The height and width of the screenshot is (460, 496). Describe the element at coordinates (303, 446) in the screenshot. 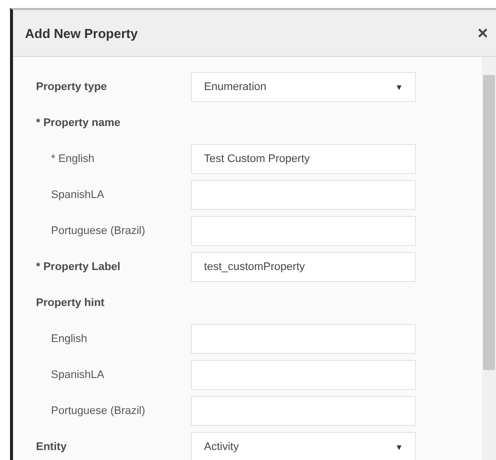

I see `select-field: Activity ▼` at that location.